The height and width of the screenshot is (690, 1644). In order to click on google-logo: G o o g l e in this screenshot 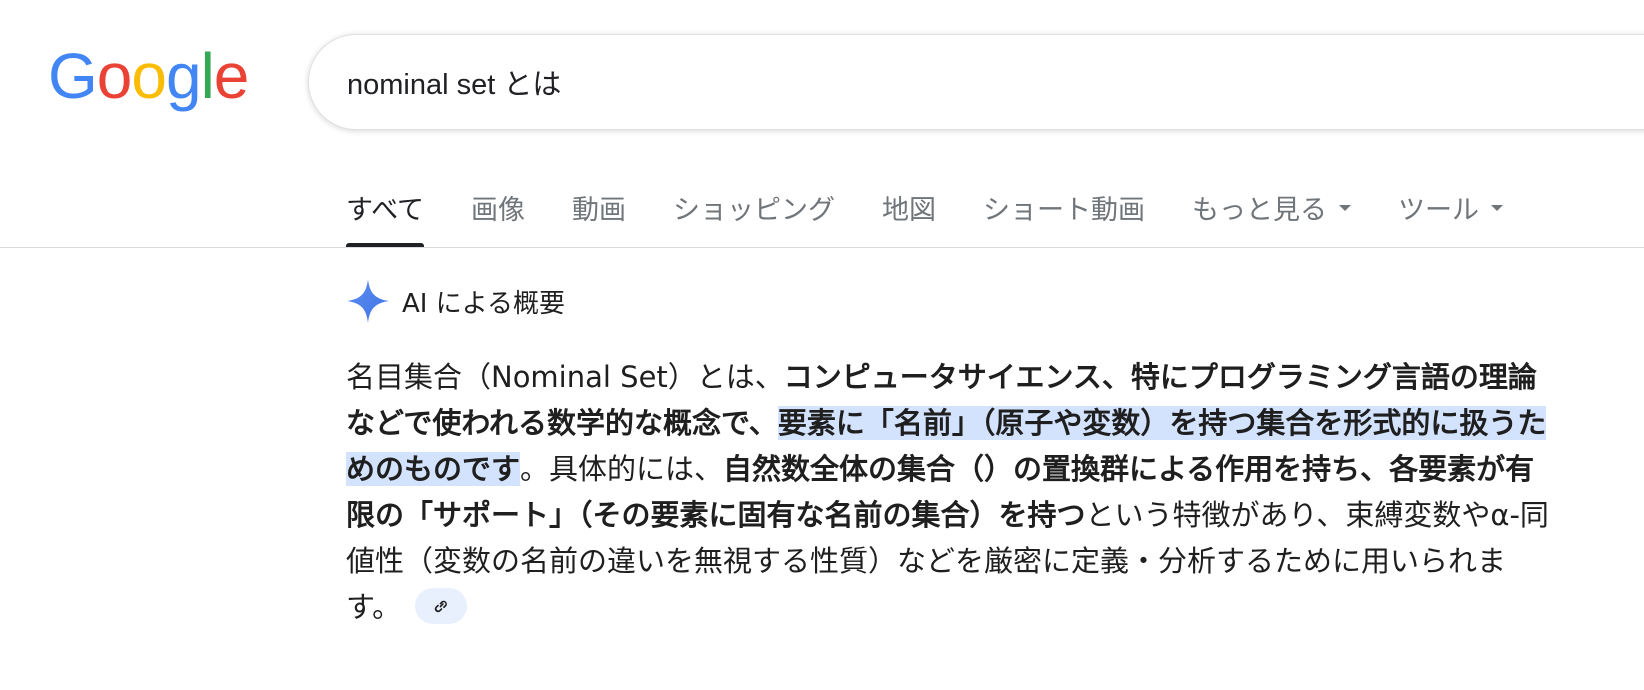, I will do `click(149, 76)`.